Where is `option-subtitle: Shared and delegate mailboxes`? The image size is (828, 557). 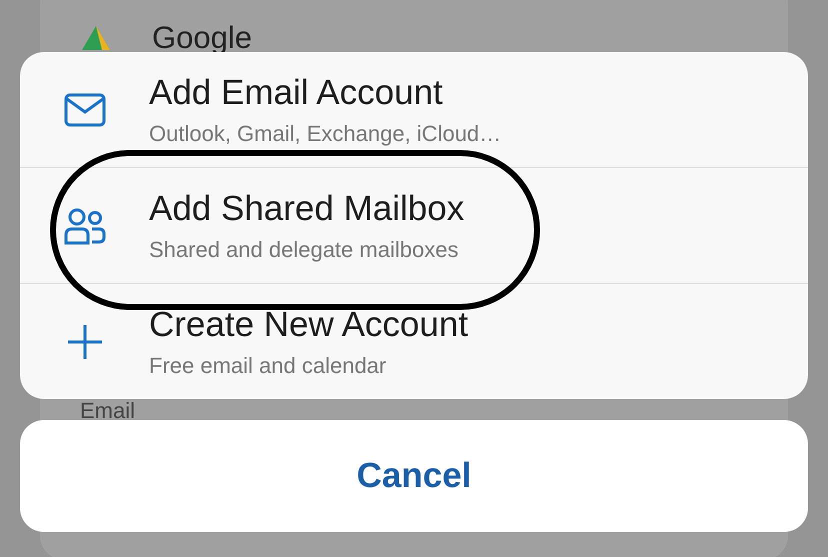
option-subtitle: Shared and delegate mailboxes is located at coordinates (304, 249).